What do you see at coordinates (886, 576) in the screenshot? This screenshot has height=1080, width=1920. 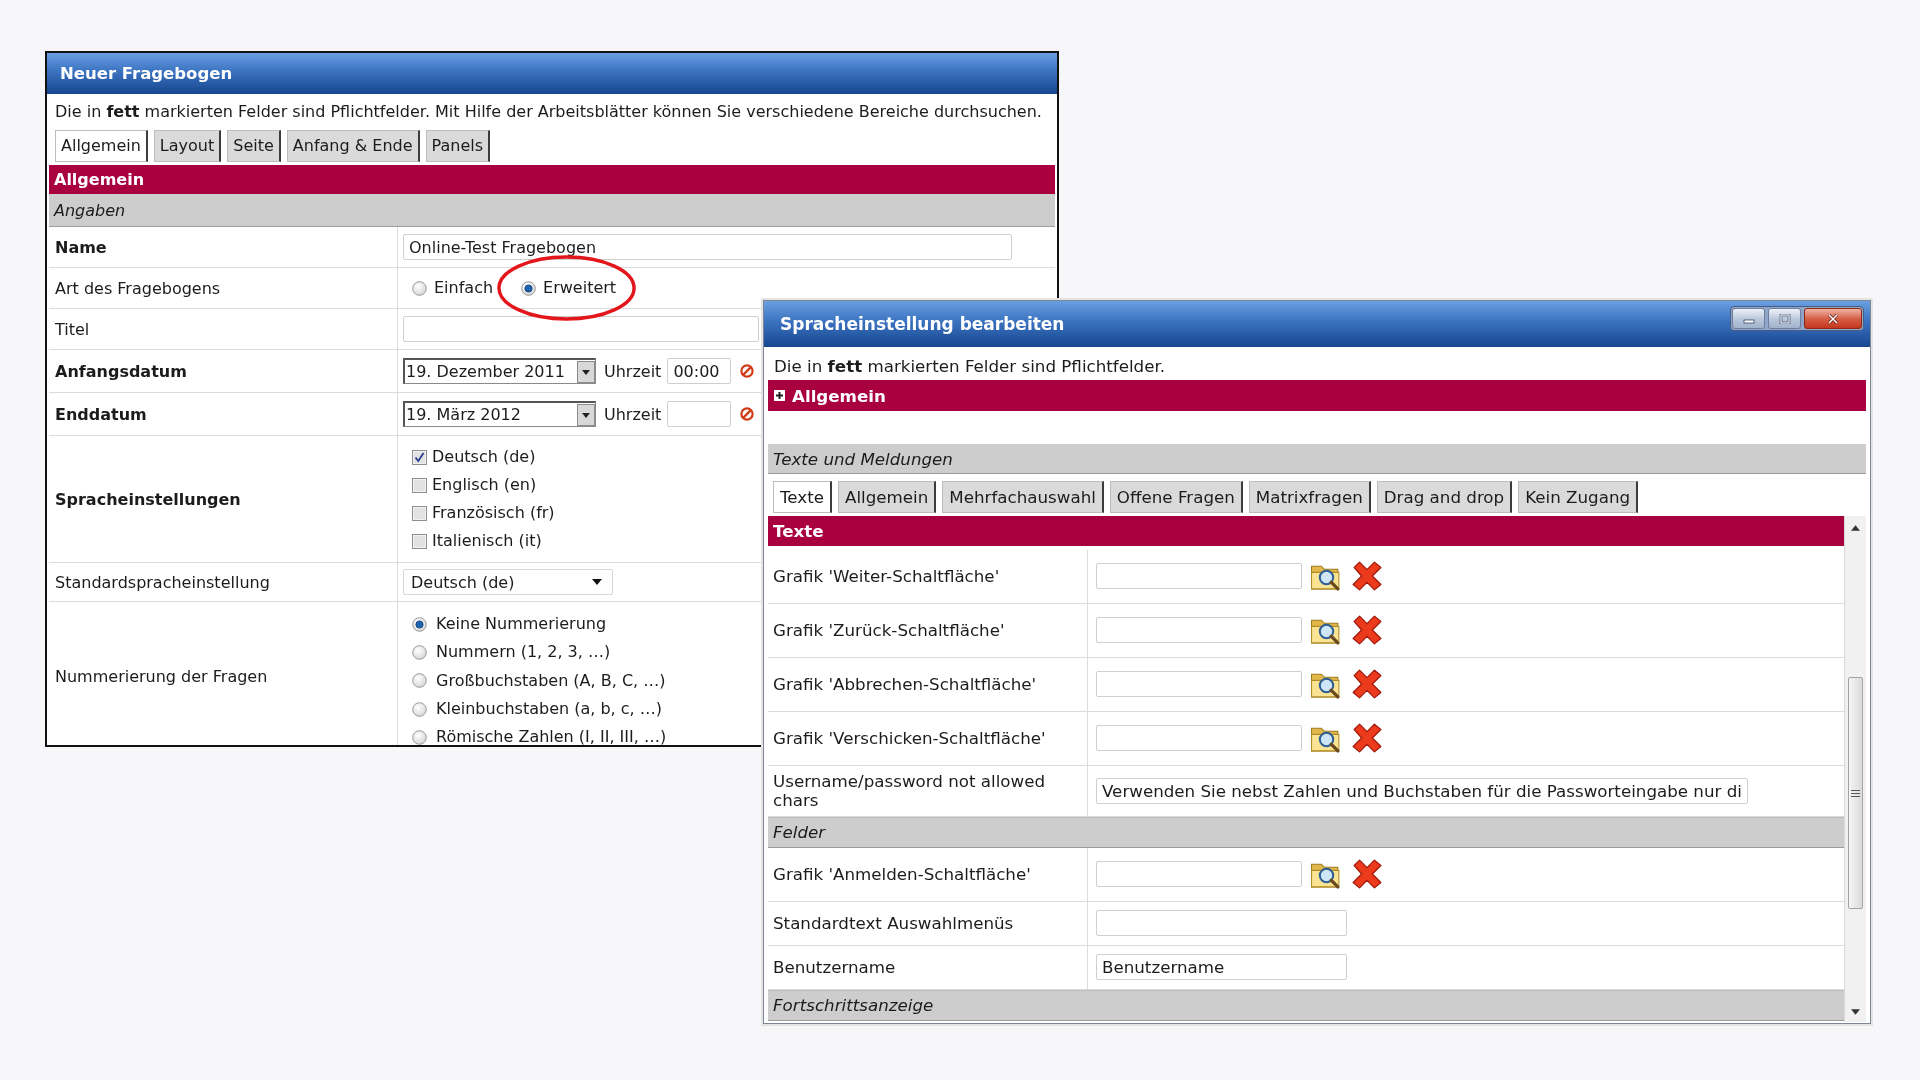 I see `field-label: Grafik 'Weiter-Schaltfläche'` at bounding box center [886, 576].